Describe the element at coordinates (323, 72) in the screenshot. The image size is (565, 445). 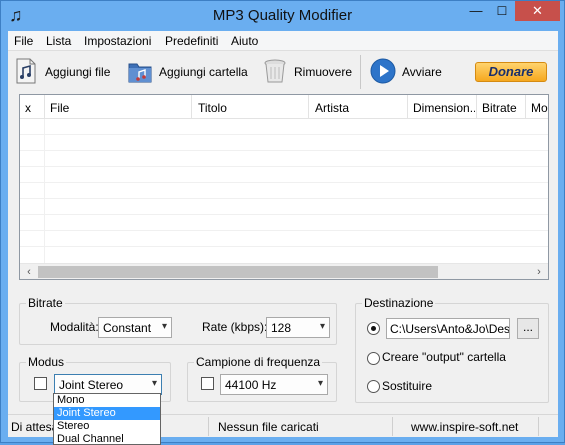
I see `remove-label: Rimuovere` at that location.